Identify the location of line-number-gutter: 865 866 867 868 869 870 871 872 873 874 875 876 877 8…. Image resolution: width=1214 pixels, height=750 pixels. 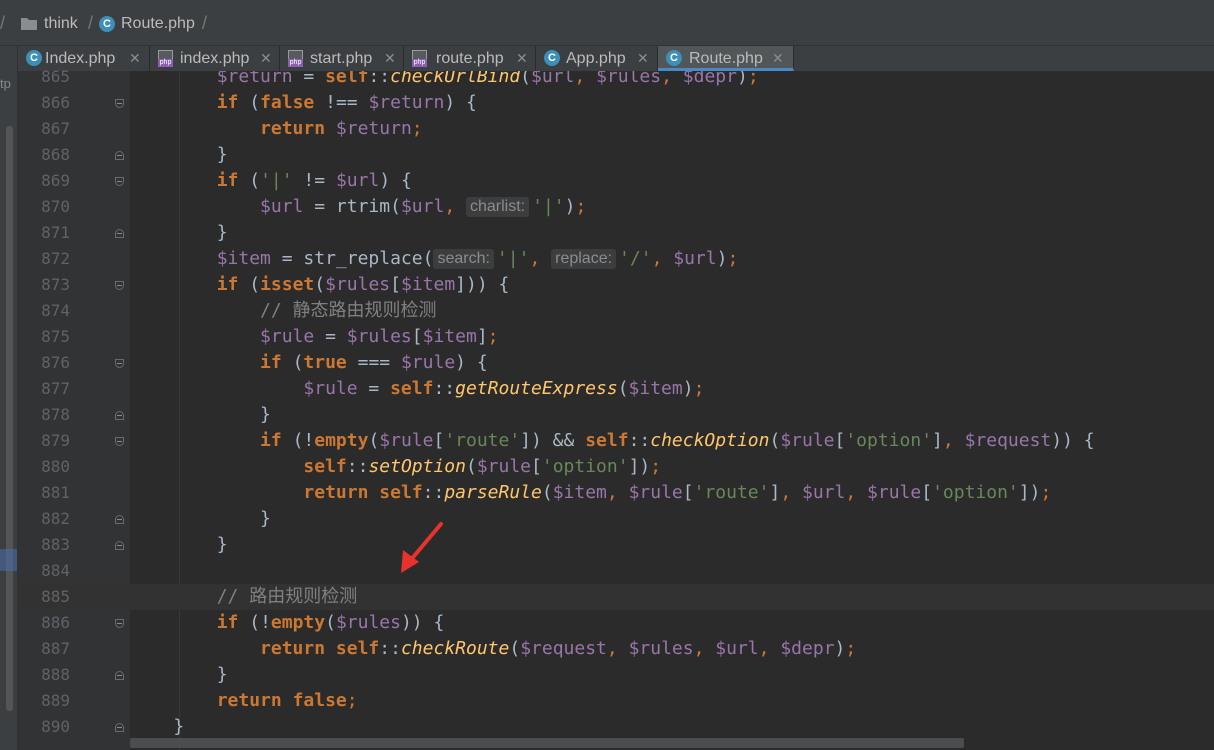
(74, 408).